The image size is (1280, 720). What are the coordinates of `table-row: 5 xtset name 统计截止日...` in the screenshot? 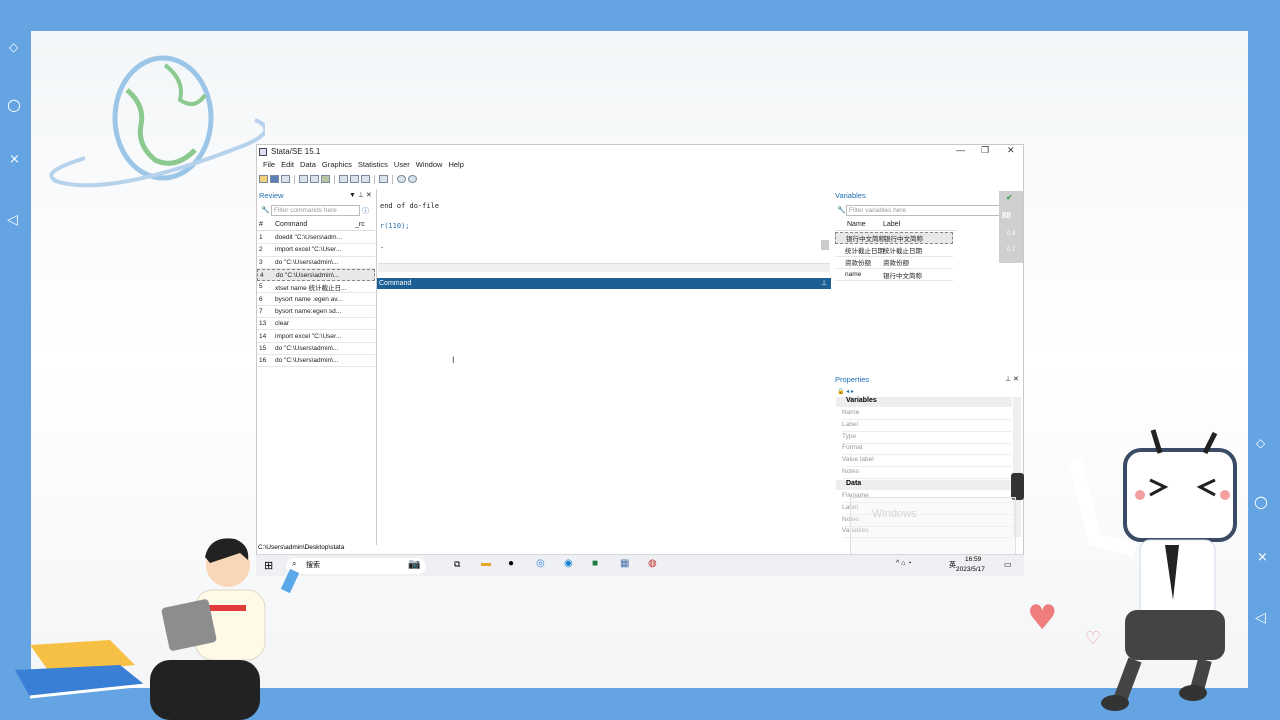 It's located at (316, 287).